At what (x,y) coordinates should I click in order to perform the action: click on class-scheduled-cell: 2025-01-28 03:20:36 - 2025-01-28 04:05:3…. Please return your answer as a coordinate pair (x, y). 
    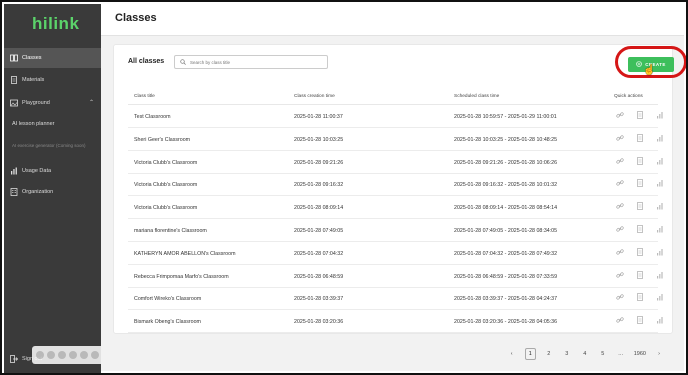
    Looking at the image, I should click on (506, 322).